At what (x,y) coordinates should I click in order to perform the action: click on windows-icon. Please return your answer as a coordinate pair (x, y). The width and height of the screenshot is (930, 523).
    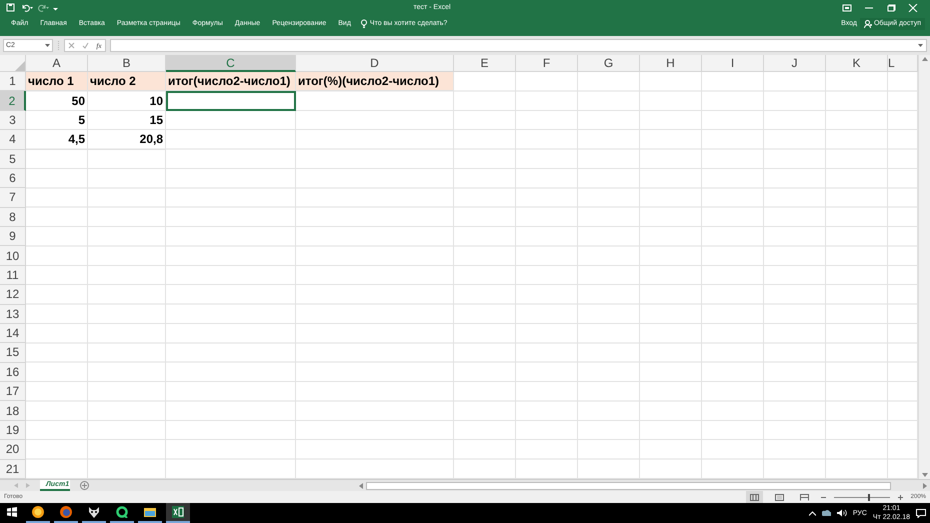
    Looking at the image, I should click on (12, 512).